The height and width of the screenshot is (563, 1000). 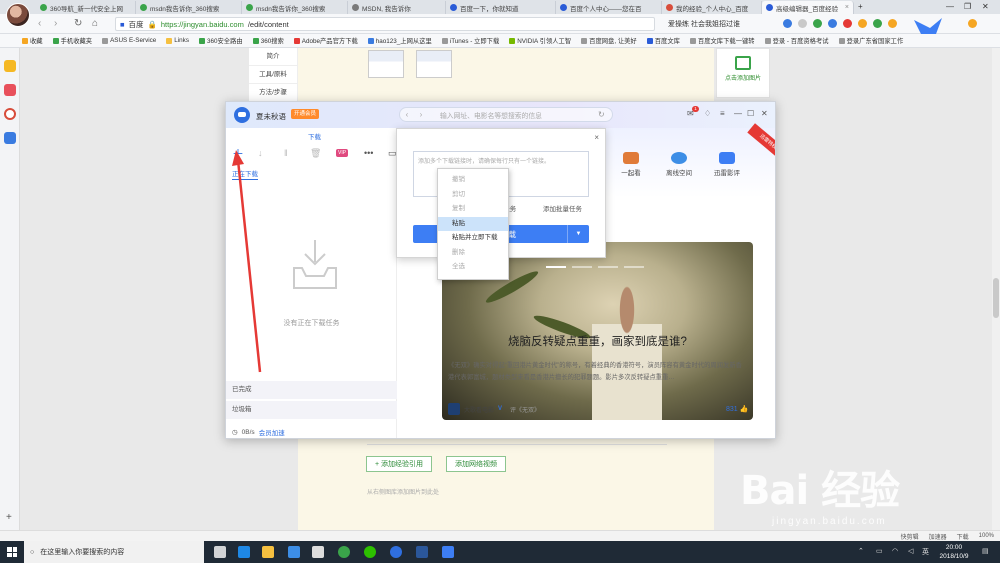 I want to click on back-icon: ‹, so click(x=39, y=23).